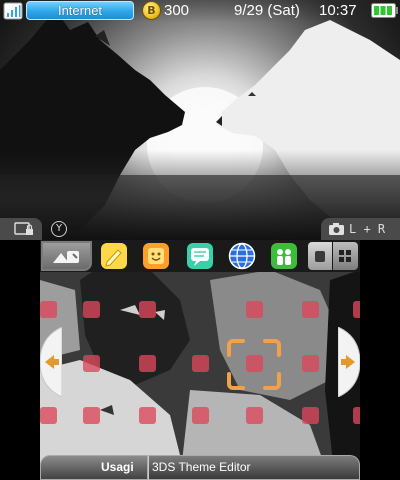 The width and height of the screenshot is (400, 480). What do you see at coordinates (177, 10) in the screenshot?
I see `coin-count: 300` at bounding box center [177, 10].